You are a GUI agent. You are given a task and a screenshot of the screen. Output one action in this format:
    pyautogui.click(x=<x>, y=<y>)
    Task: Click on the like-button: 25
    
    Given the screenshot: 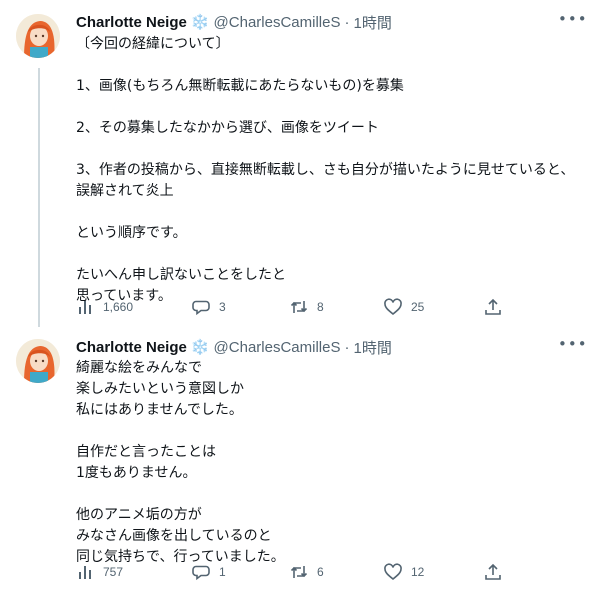 What is the action you would take?
    pyautogui.click(x=434, y=307)
    